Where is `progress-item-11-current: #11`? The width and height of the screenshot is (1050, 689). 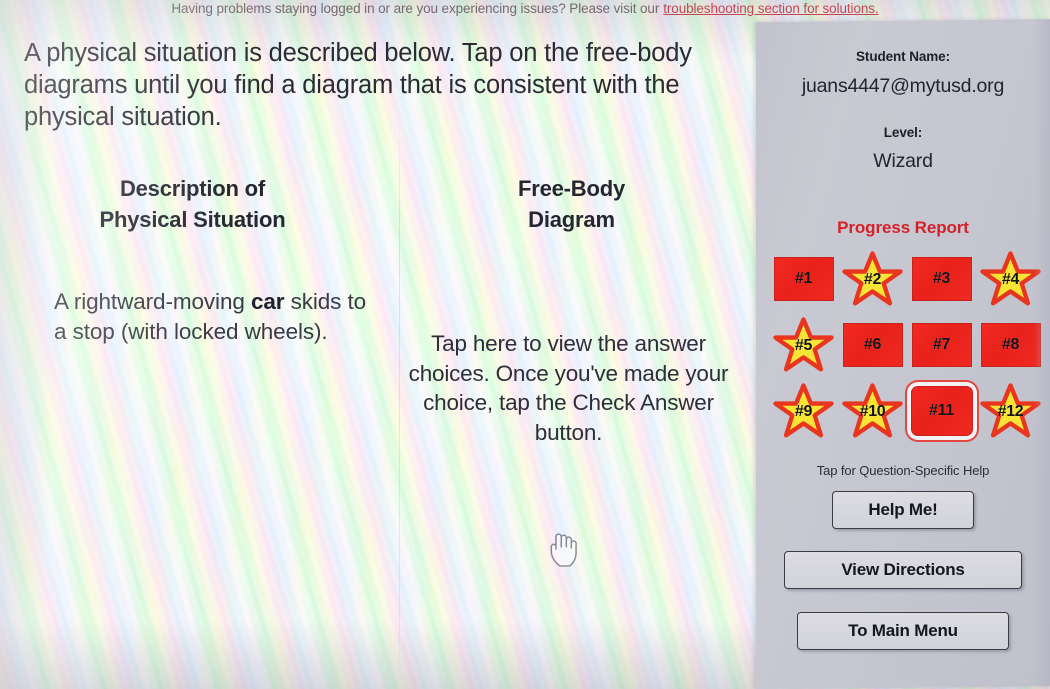 progress-item-11-current: #11 is located at coordinates (941, 411).